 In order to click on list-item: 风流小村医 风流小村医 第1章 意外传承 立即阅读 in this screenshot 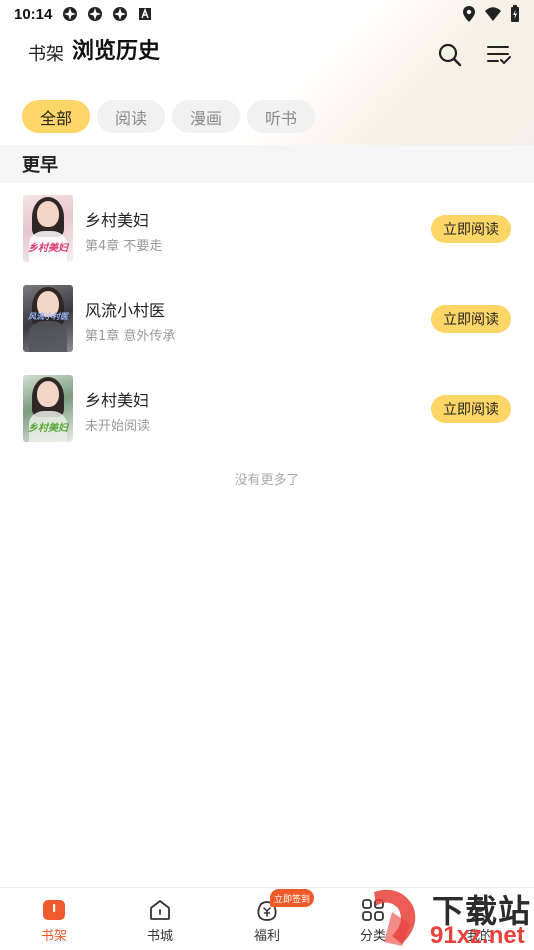, I will do `click(267, 326)`.